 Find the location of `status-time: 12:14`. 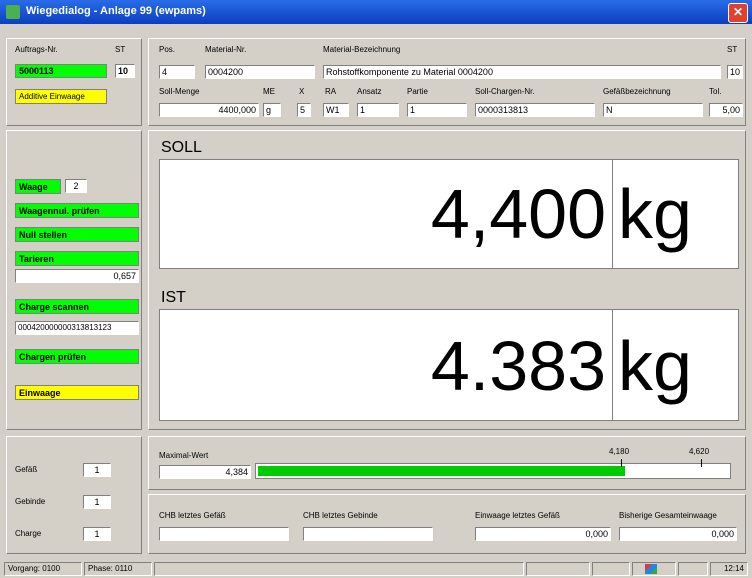

status-time: 12:14 is located at coordinates (729, 569).